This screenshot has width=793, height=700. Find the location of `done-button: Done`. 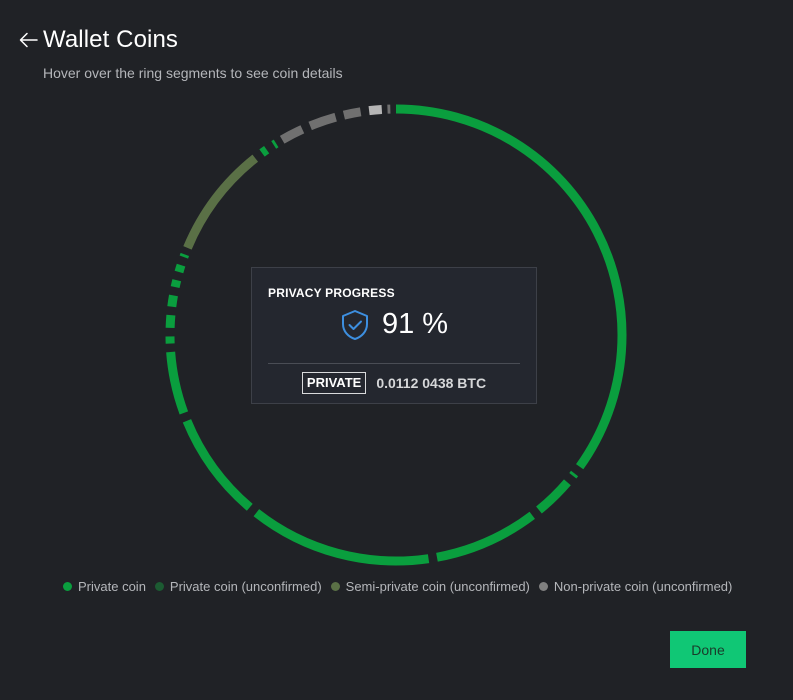

done-button: Done is located at coordinates (708, 649).